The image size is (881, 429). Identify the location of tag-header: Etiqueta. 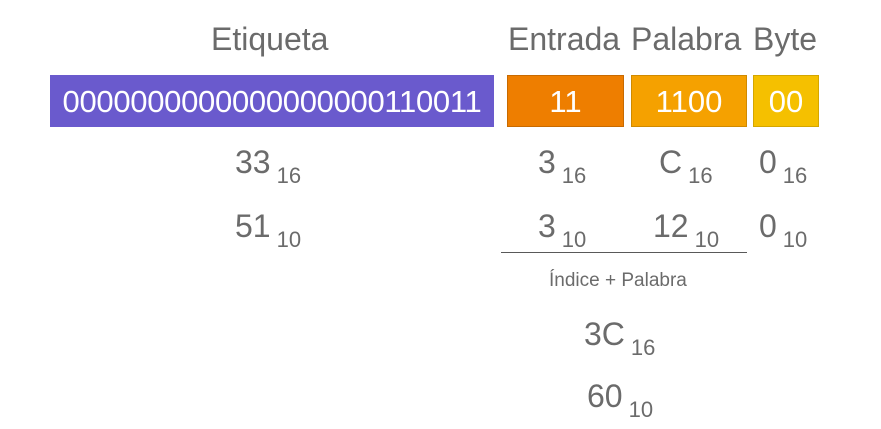
(270, 39).